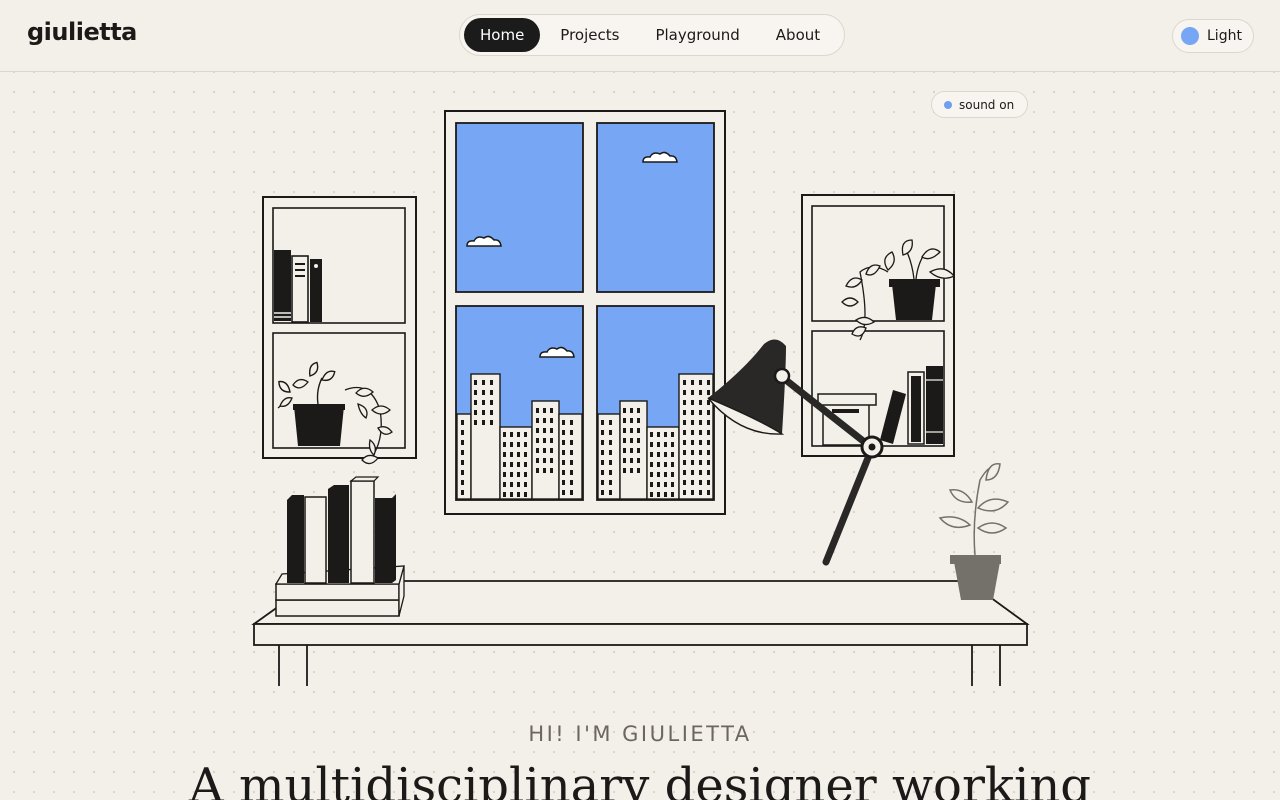 This screenshot has height=800, width=1280. I want to click on hero-eyebrow: HI! I'M GIULIETTA, so click(640, 734).